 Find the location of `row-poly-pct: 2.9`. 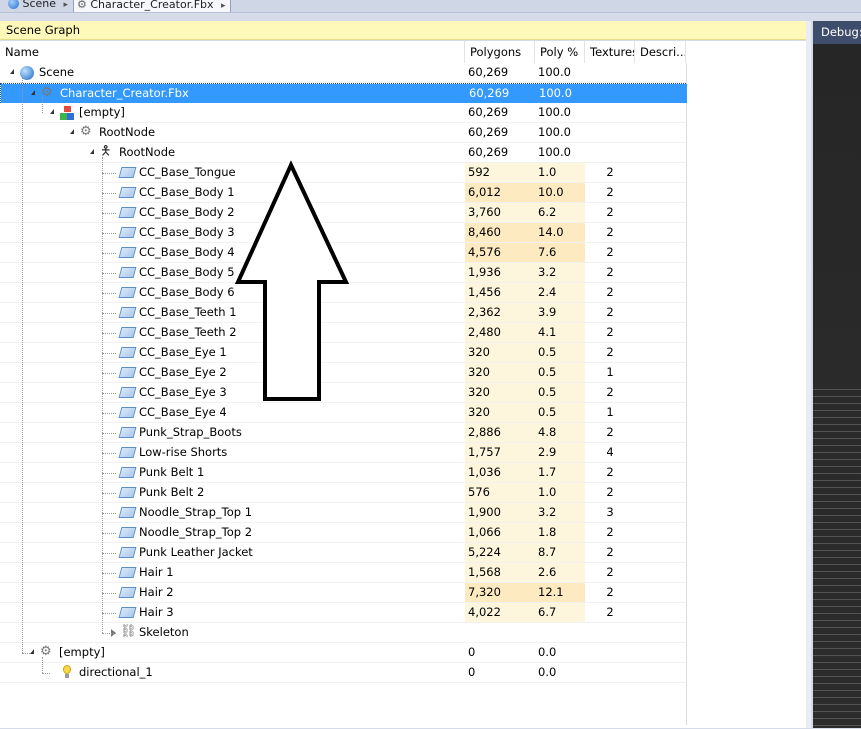

row-poly-pct: 2.9 is located at coordinates (560, 452).